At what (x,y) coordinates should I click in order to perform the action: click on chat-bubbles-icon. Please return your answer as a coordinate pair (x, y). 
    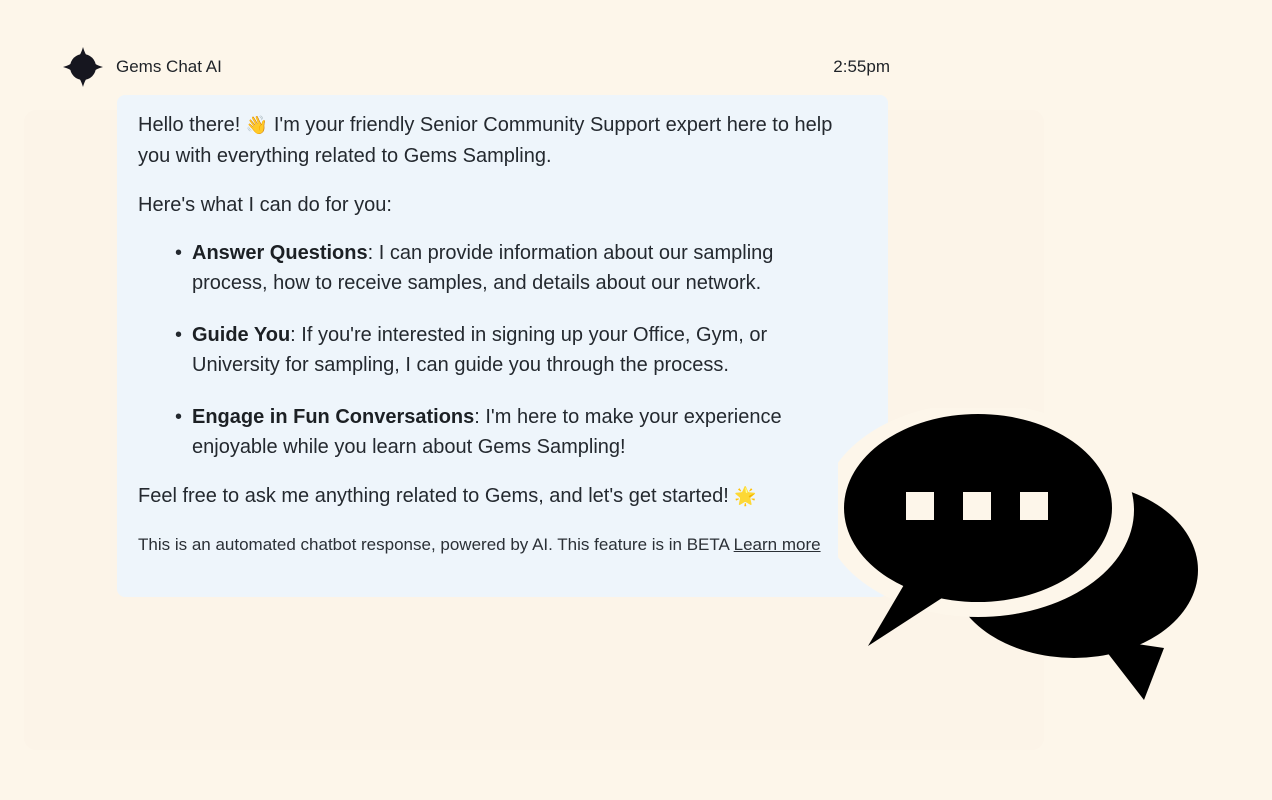
    Looking at the image, I should click on (1018, 554).